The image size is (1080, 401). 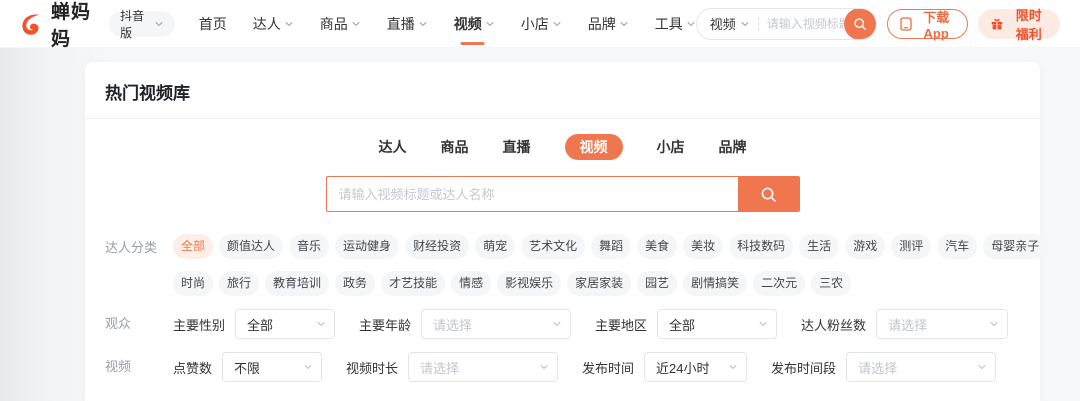 What do you see at coordinates (911, 246) in the screenshot?
I see `category-pill: 测评` at bounding box center [911, 246].